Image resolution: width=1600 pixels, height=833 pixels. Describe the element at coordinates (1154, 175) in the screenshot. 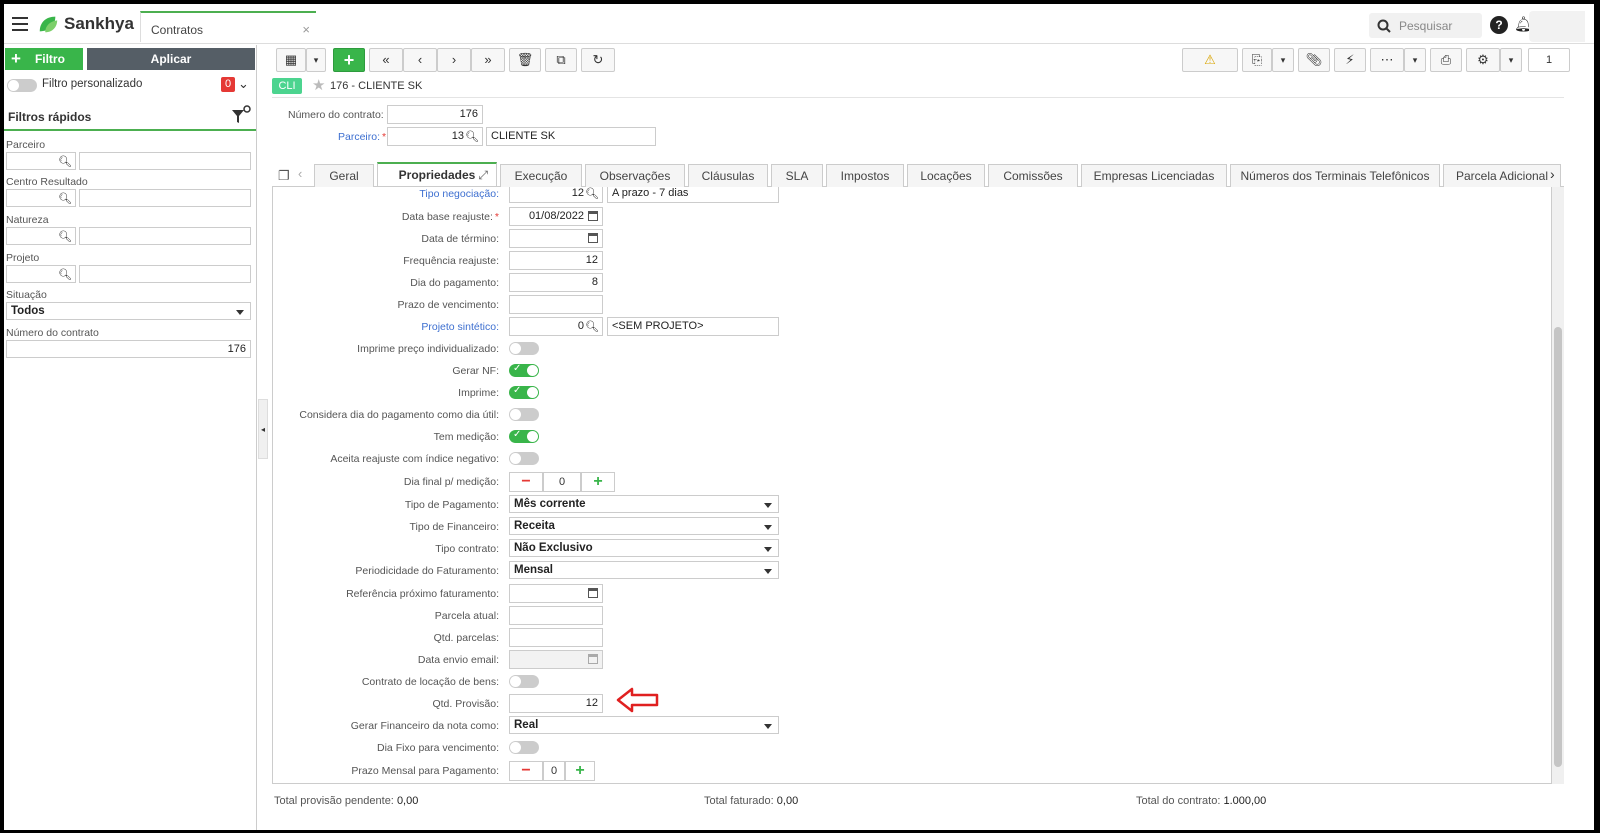

I see `tab-empresas-licenciadas: Empresas Licenciadas` at that location.